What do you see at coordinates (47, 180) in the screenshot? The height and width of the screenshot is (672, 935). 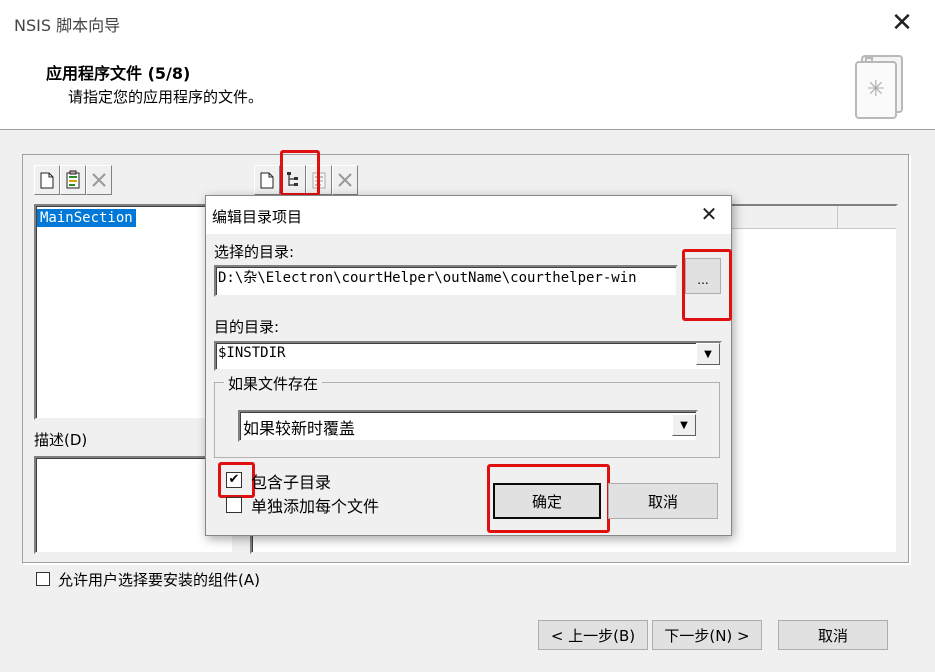 I see `new-section-icon` at bounding box center [47, 180].